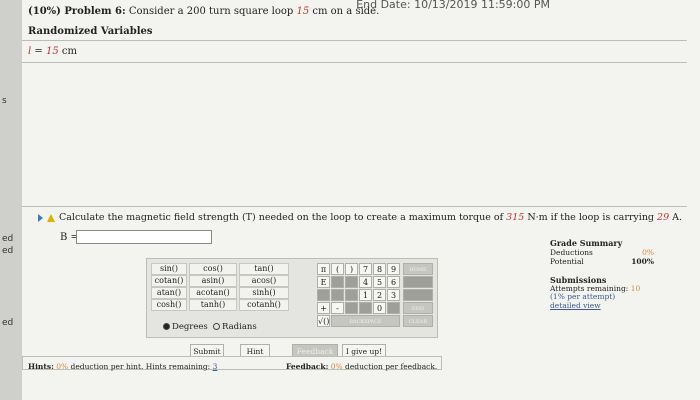 This screenshot has width=700, height=400. I want to click on sinh-button: sinh(), so click(264, 293).